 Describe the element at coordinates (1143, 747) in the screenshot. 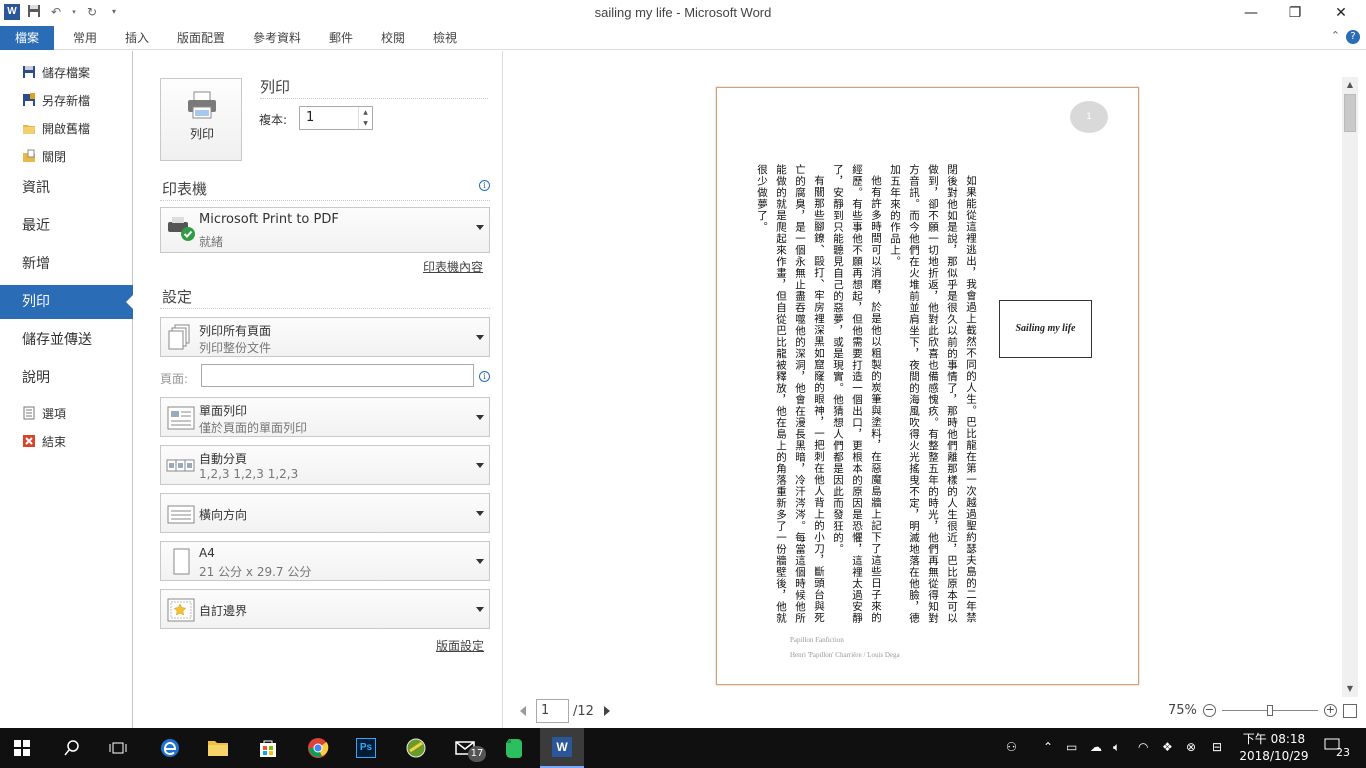

I see `wifi-icon: ◠` at that location.